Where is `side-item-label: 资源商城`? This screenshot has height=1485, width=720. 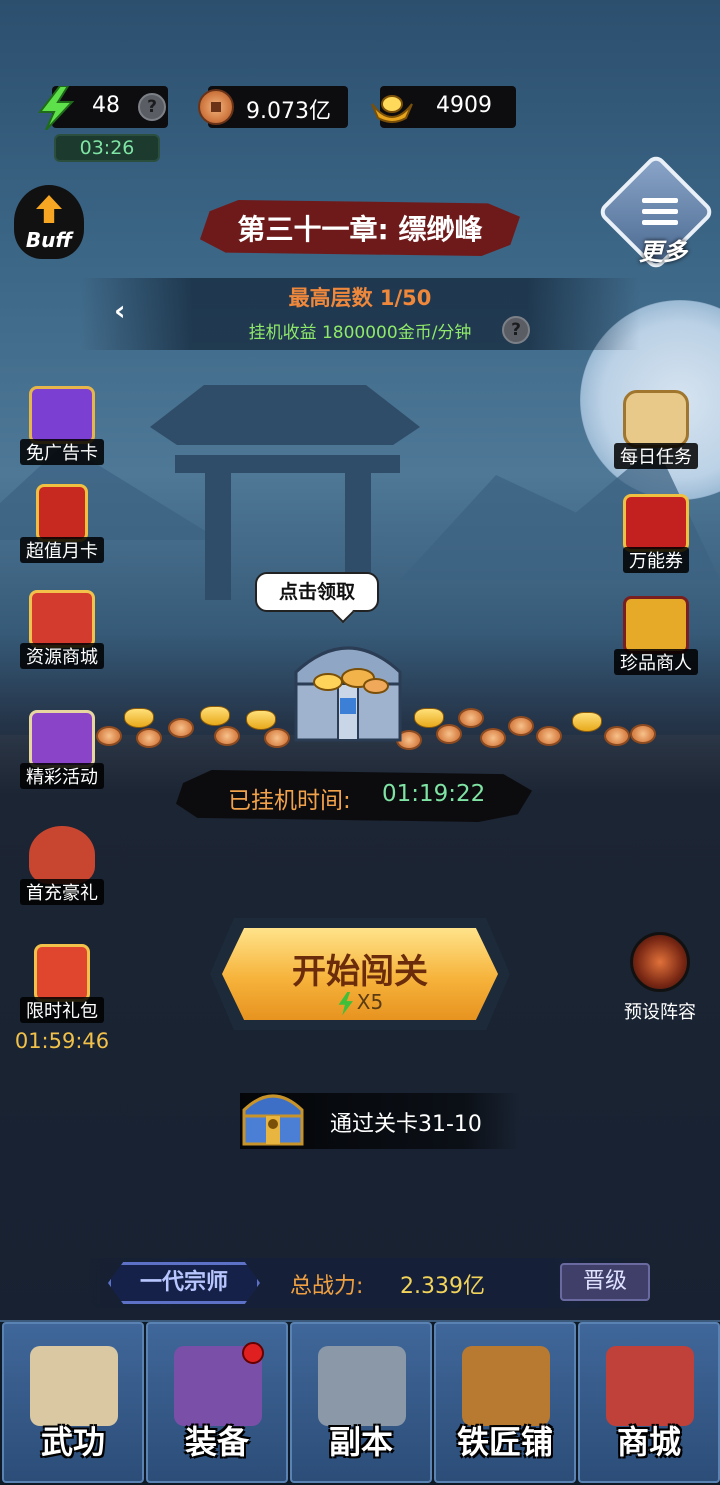 side-item-label: 资源商城 is located at coordinates (62, 656).